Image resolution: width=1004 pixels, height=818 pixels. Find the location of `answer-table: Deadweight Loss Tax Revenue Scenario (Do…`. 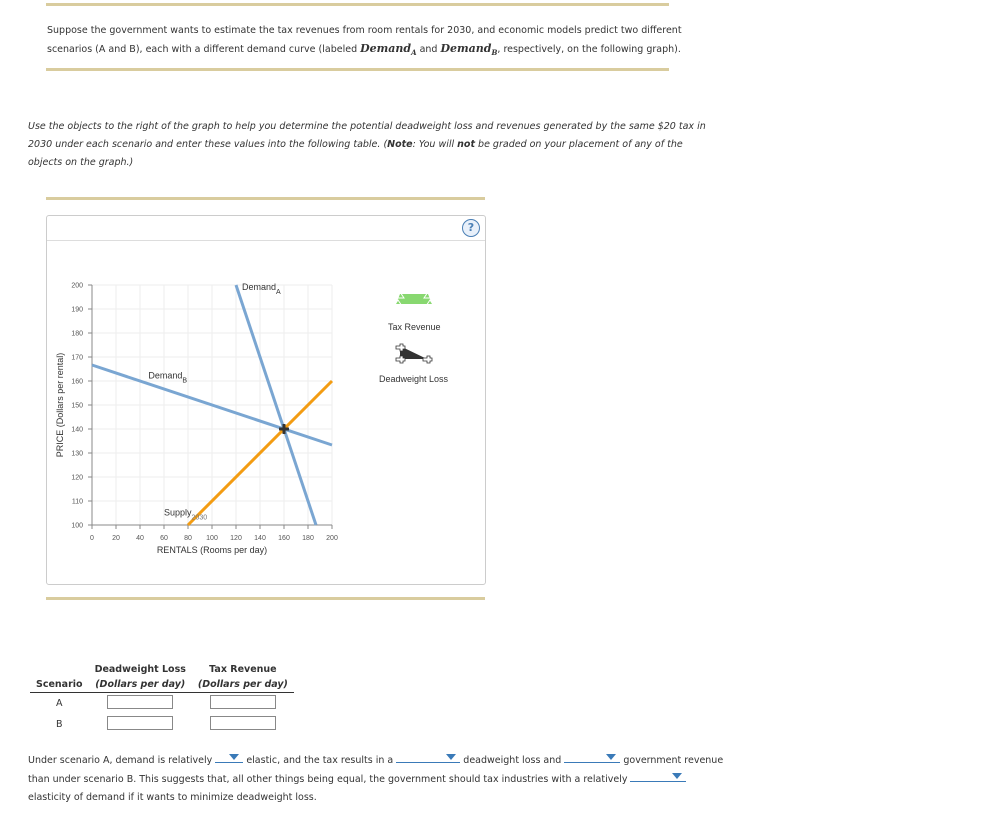

answer-table: Deadweight Loss Tax Revenue Scenario (Do… is located at coordinates (162, 698).